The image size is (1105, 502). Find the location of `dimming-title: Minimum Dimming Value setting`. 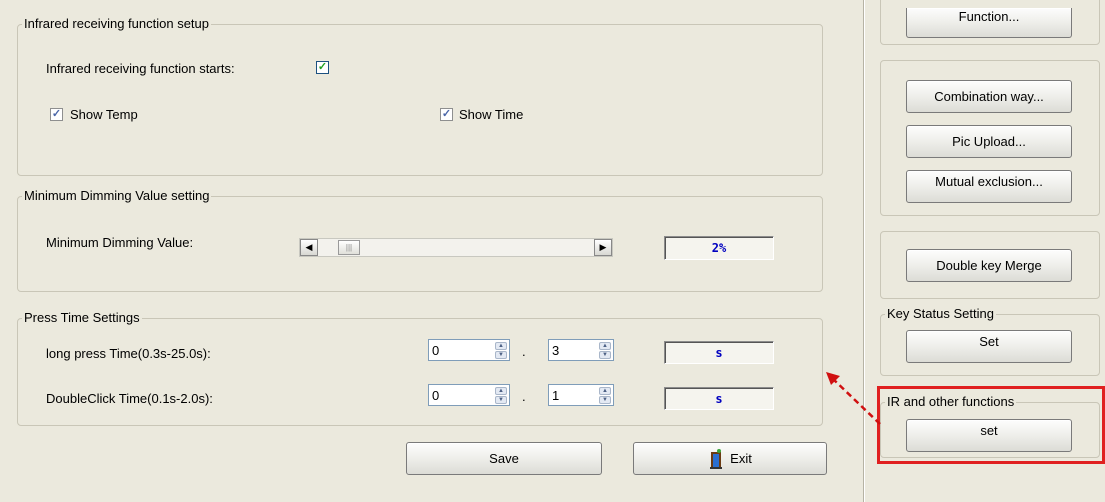

dimming-title: Minimum Dimming Value setting is located at coordinates (117, 195).